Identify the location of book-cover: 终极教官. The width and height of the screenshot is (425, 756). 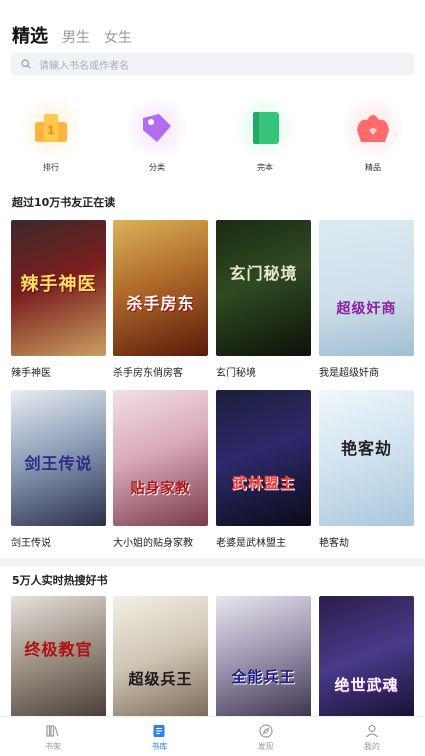
(58, 664).